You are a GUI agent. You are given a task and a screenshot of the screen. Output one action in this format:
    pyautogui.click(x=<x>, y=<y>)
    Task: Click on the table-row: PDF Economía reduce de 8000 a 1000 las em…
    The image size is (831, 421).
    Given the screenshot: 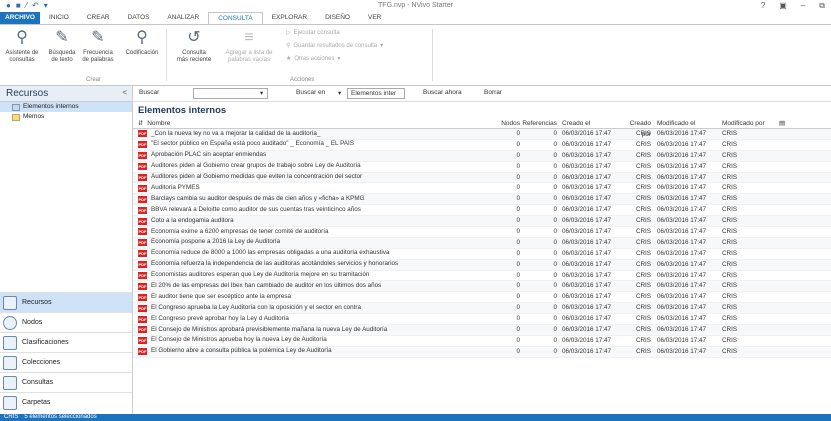 What is the action you would take?
    pyautogui.click(x=482, y=254)
    